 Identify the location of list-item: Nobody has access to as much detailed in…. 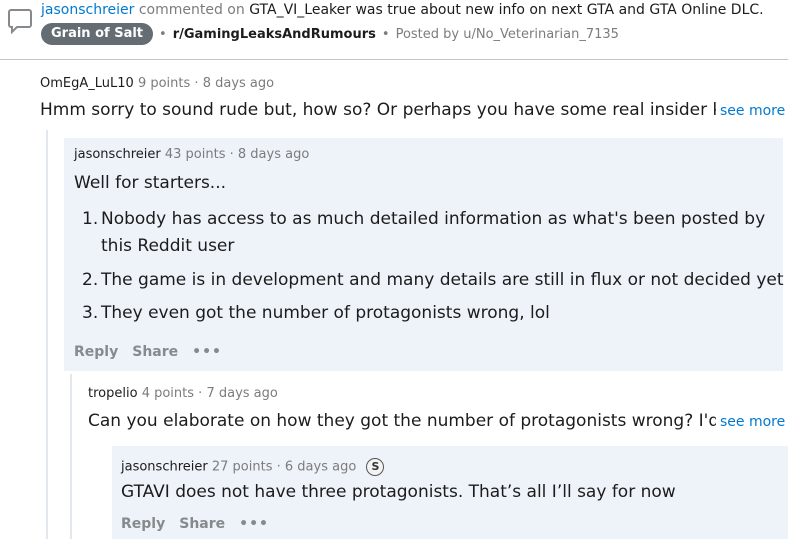
(433, 219).